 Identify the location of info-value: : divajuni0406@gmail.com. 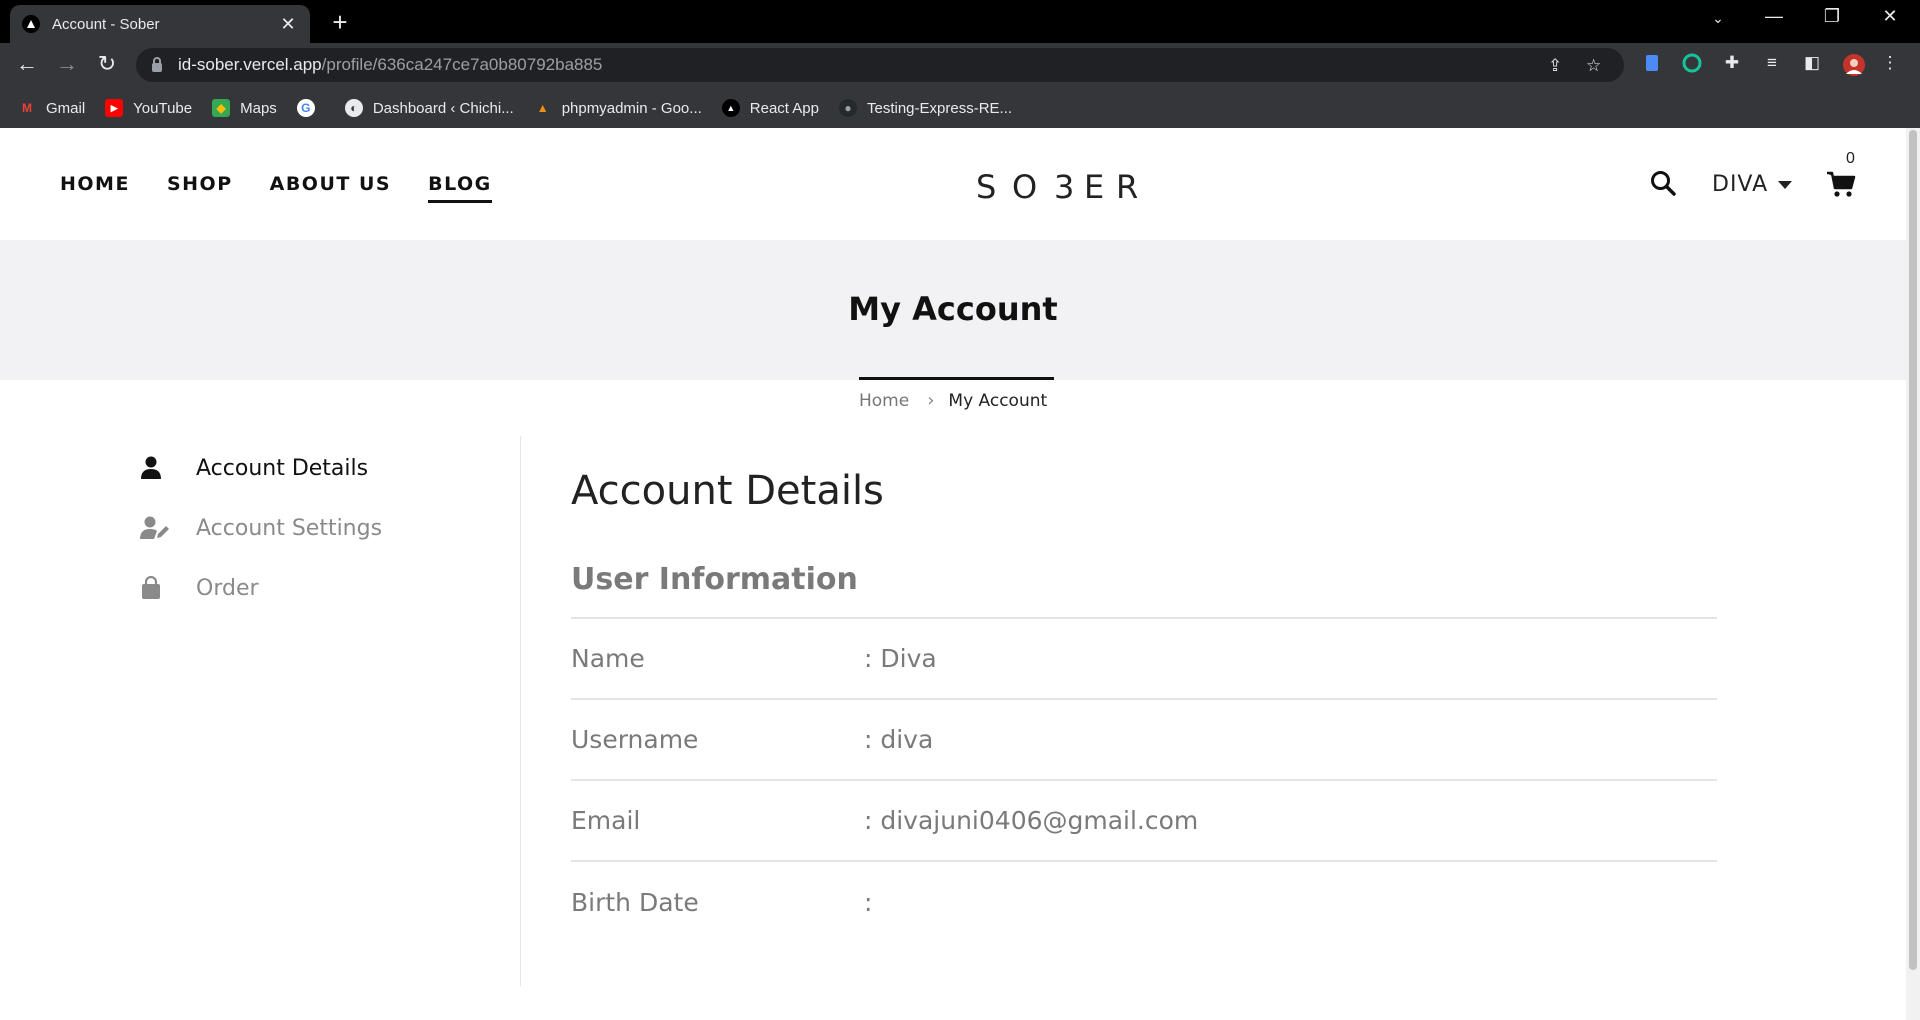
(1031, 820).